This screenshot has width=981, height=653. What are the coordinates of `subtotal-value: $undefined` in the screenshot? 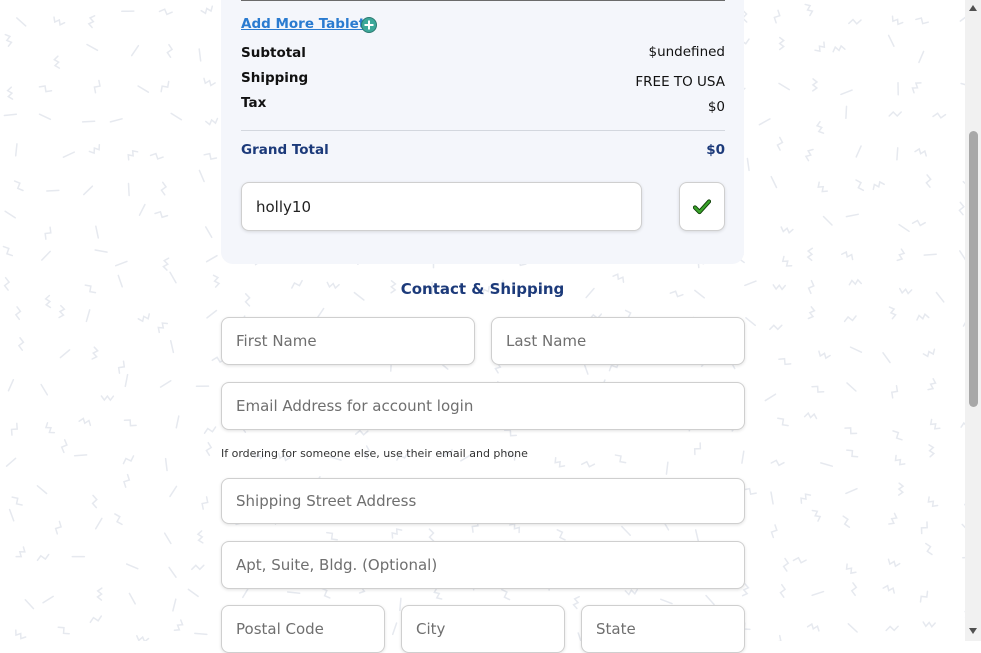 It's located at (686, 52).